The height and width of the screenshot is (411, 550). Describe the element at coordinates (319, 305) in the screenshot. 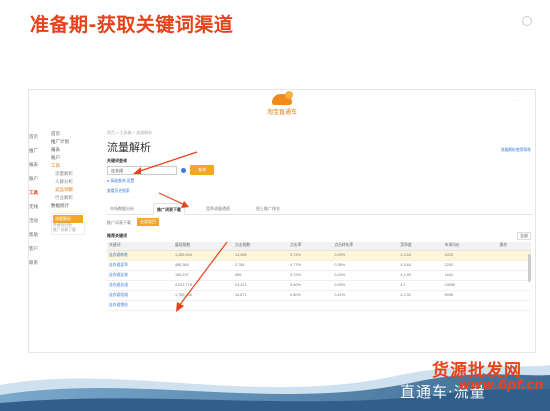

I see `table-row: 连衣裙雪纺` at that location.